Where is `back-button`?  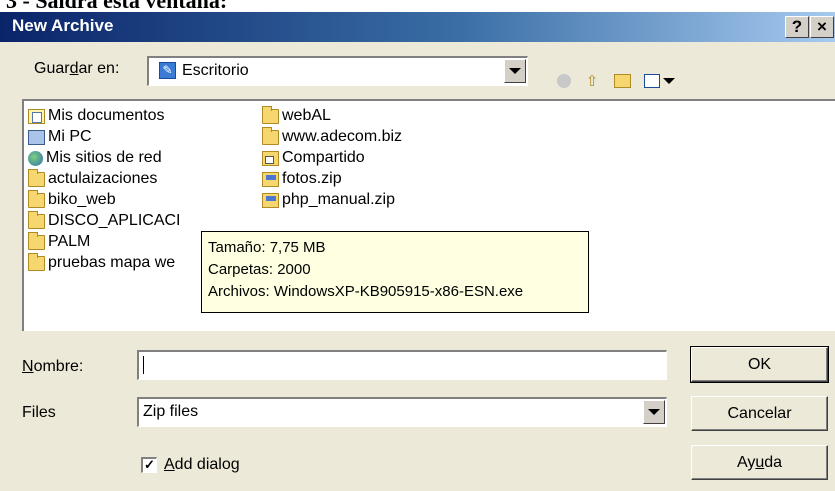
back-button is located at coordinates (564, 81).